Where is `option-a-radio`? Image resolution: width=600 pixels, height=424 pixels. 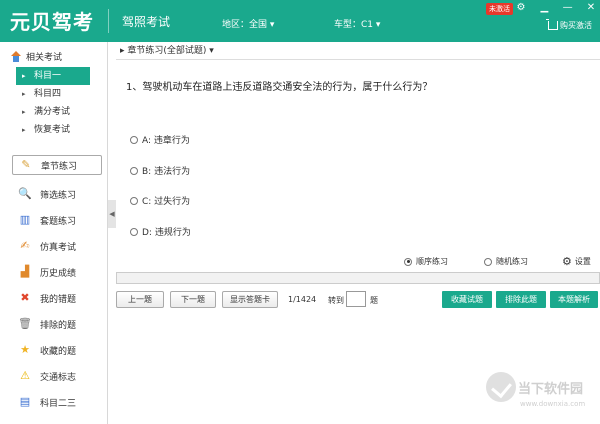 option-a-radio is located at coordinates (134, 139).